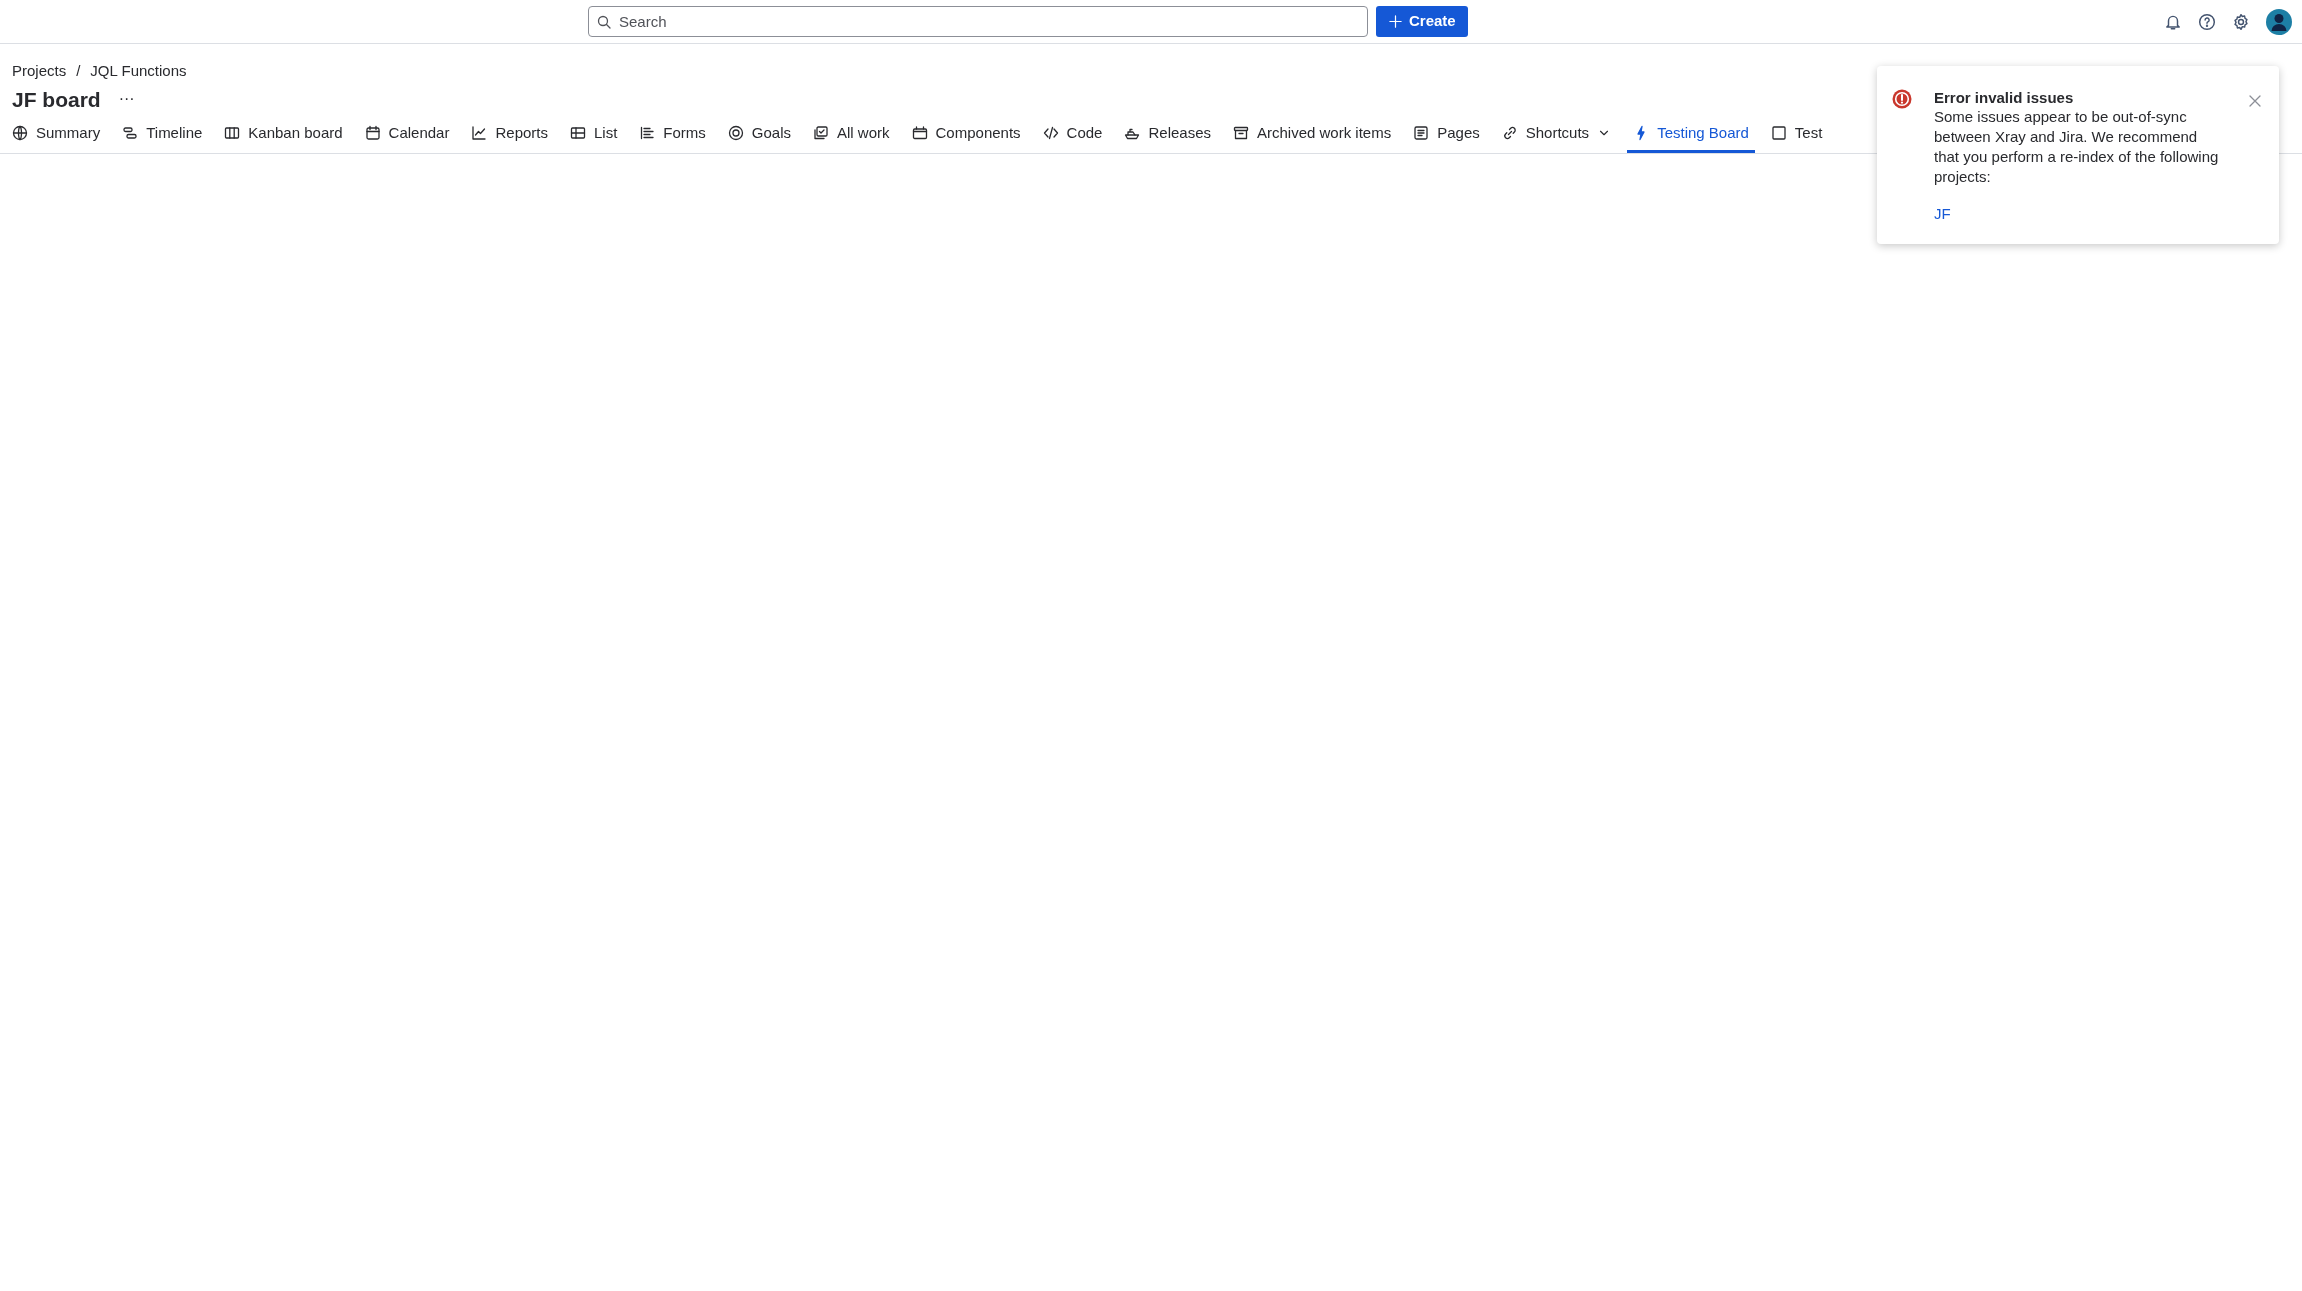 The width and height of the screenshot is (2302, 1291). What do you see at coordinates (594, 137) in the screenshot?
I see `tab: List` at bounding box center [594, 137].